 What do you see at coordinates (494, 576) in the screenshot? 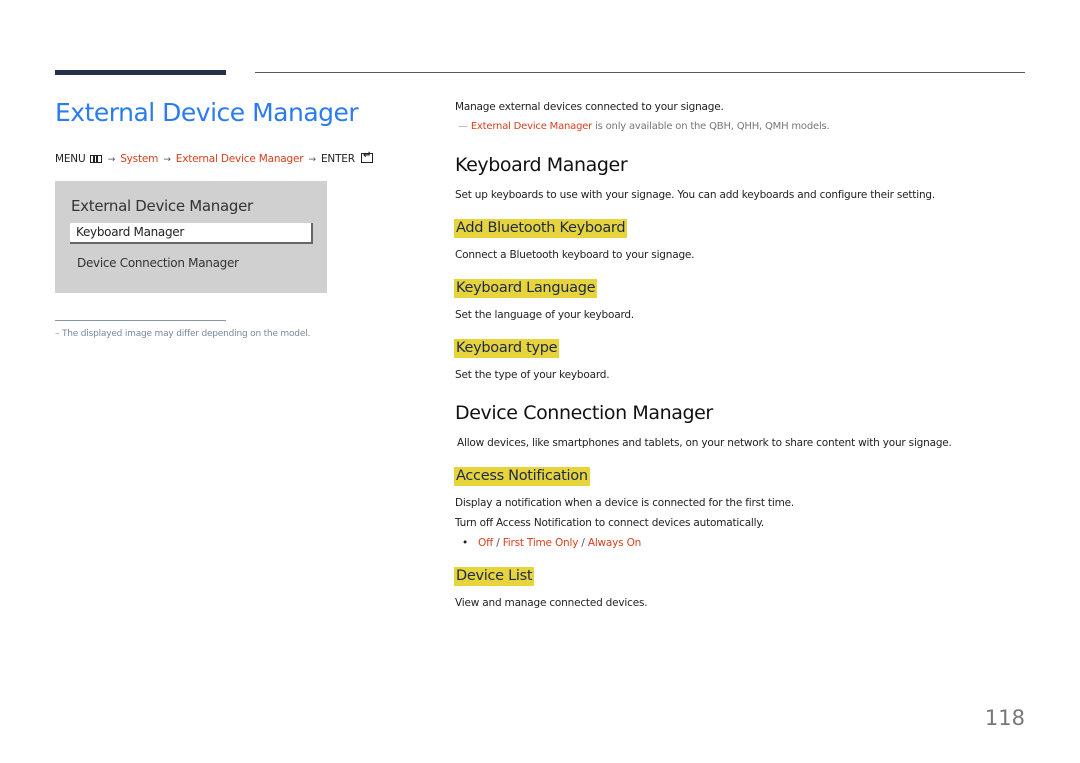
I see `heading-device-list: Device List` at bounding box center [494, 576].